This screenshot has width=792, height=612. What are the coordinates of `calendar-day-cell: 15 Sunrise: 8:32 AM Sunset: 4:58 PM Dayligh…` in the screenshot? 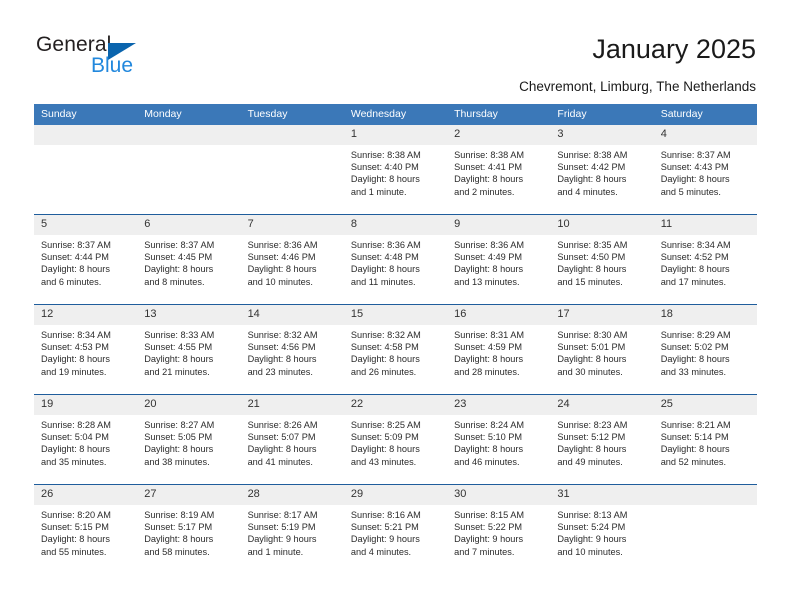 It's located at (395, 349).